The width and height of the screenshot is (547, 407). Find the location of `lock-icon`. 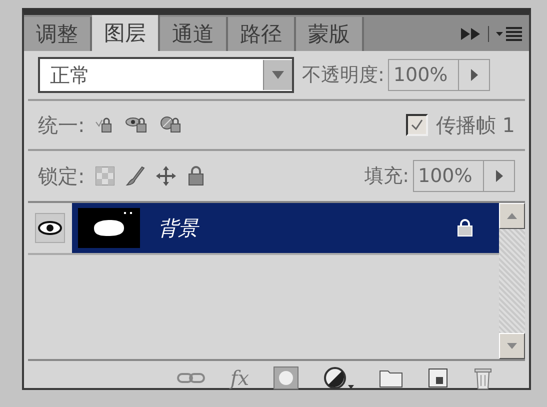

lock-icon is located at coordinates (195, 176).